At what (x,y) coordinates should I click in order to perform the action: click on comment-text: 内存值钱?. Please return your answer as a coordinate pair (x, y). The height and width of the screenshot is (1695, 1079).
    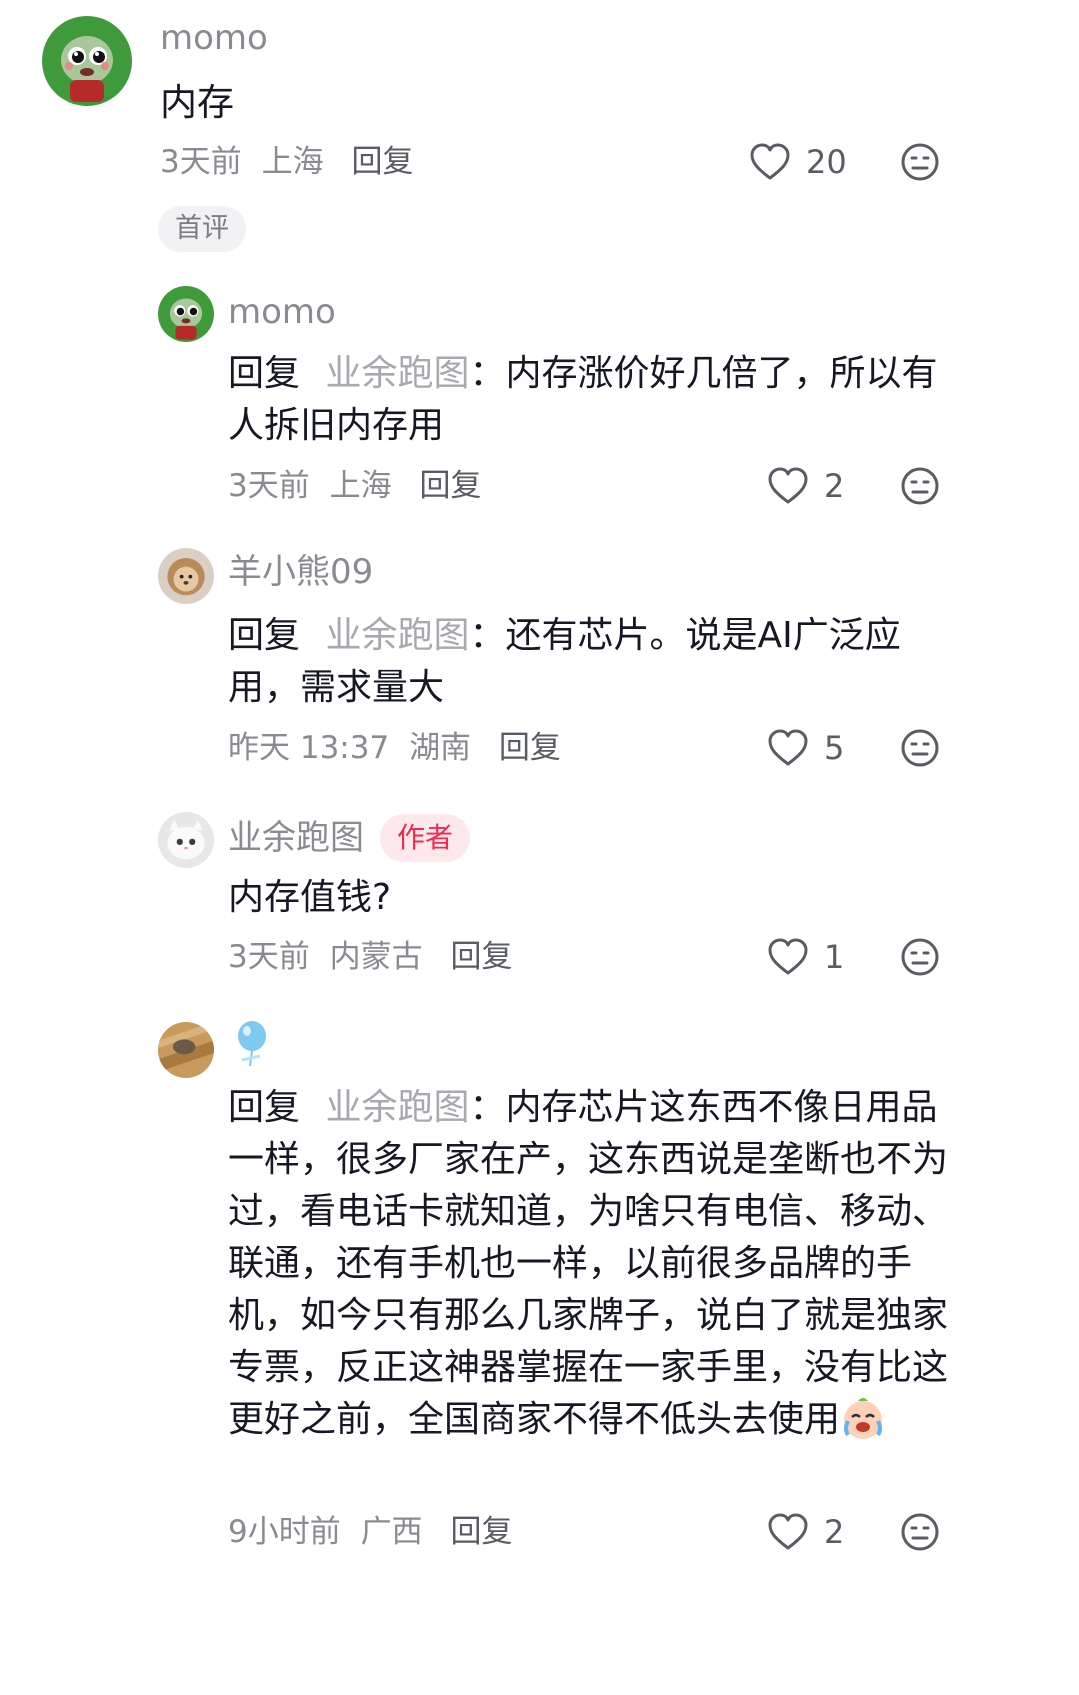
    Looking at the image, I should click on (310, 897).